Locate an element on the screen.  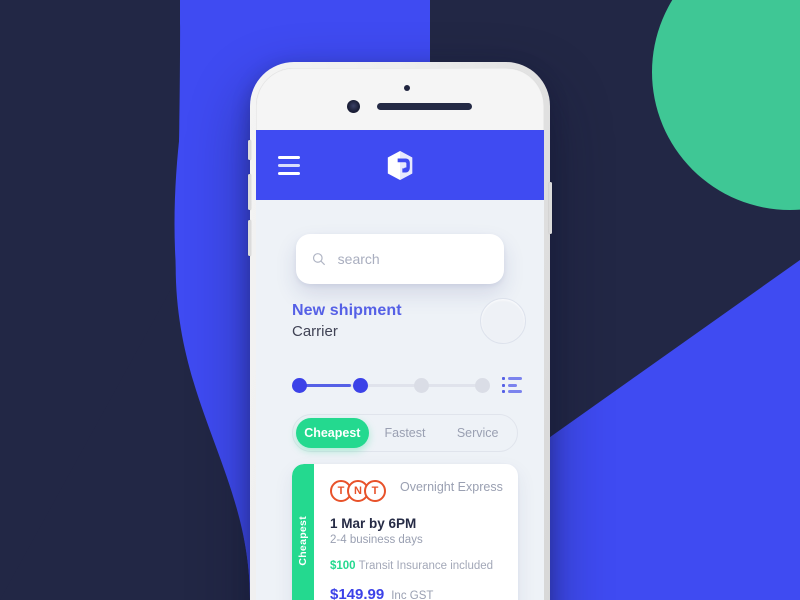
tab-fastest: Fastest is located at coordinates (405, 433).